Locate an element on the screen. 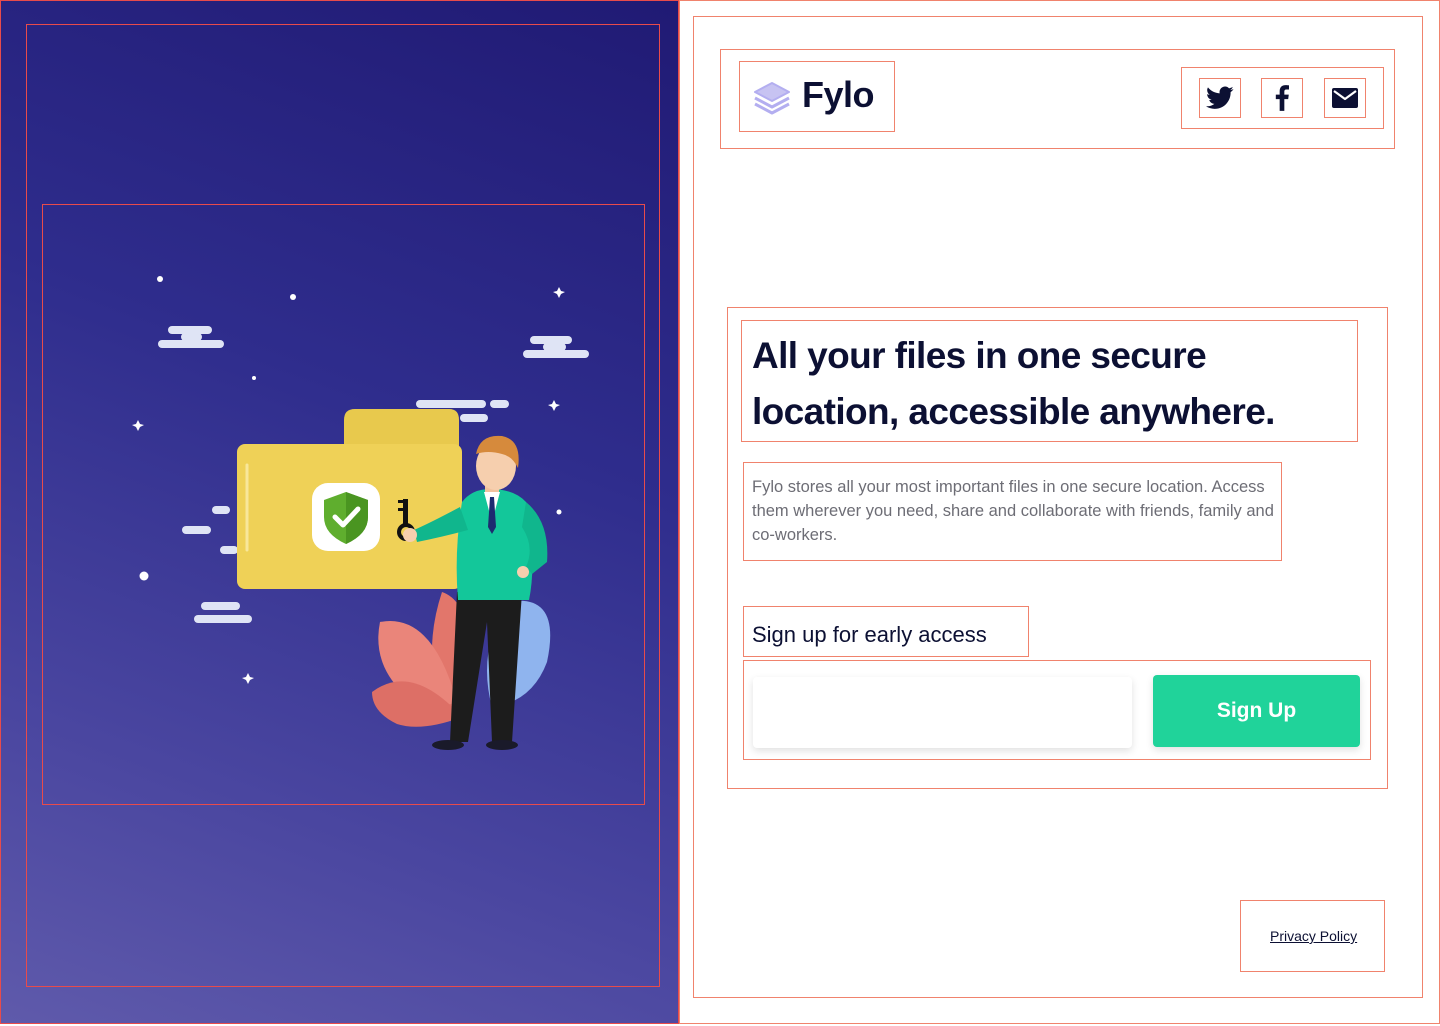  signup-button: Sign Up is located at coordinates (1256, 711).